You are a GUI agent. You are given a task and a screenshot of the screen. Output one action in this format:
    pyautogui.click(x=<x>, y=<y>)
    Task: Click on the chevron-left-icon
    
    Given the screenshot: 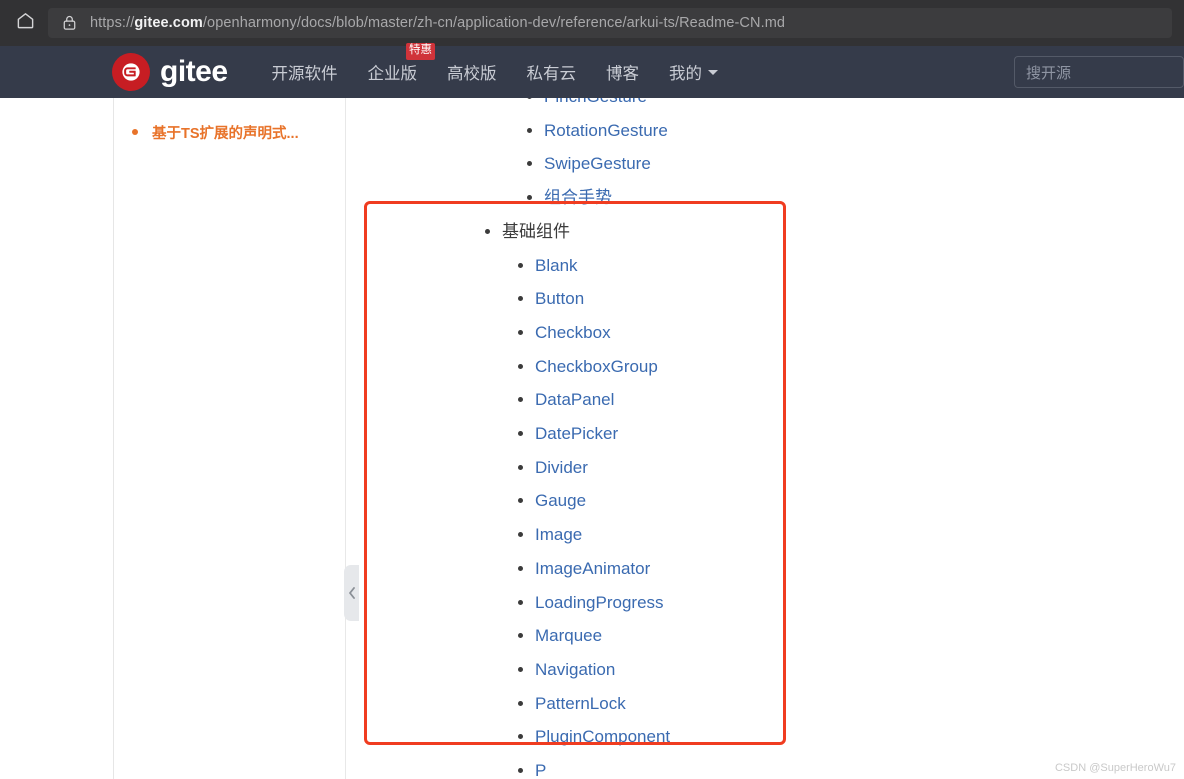 What is the action you would take?
    pyautogui.click(x=351, y=593)
    